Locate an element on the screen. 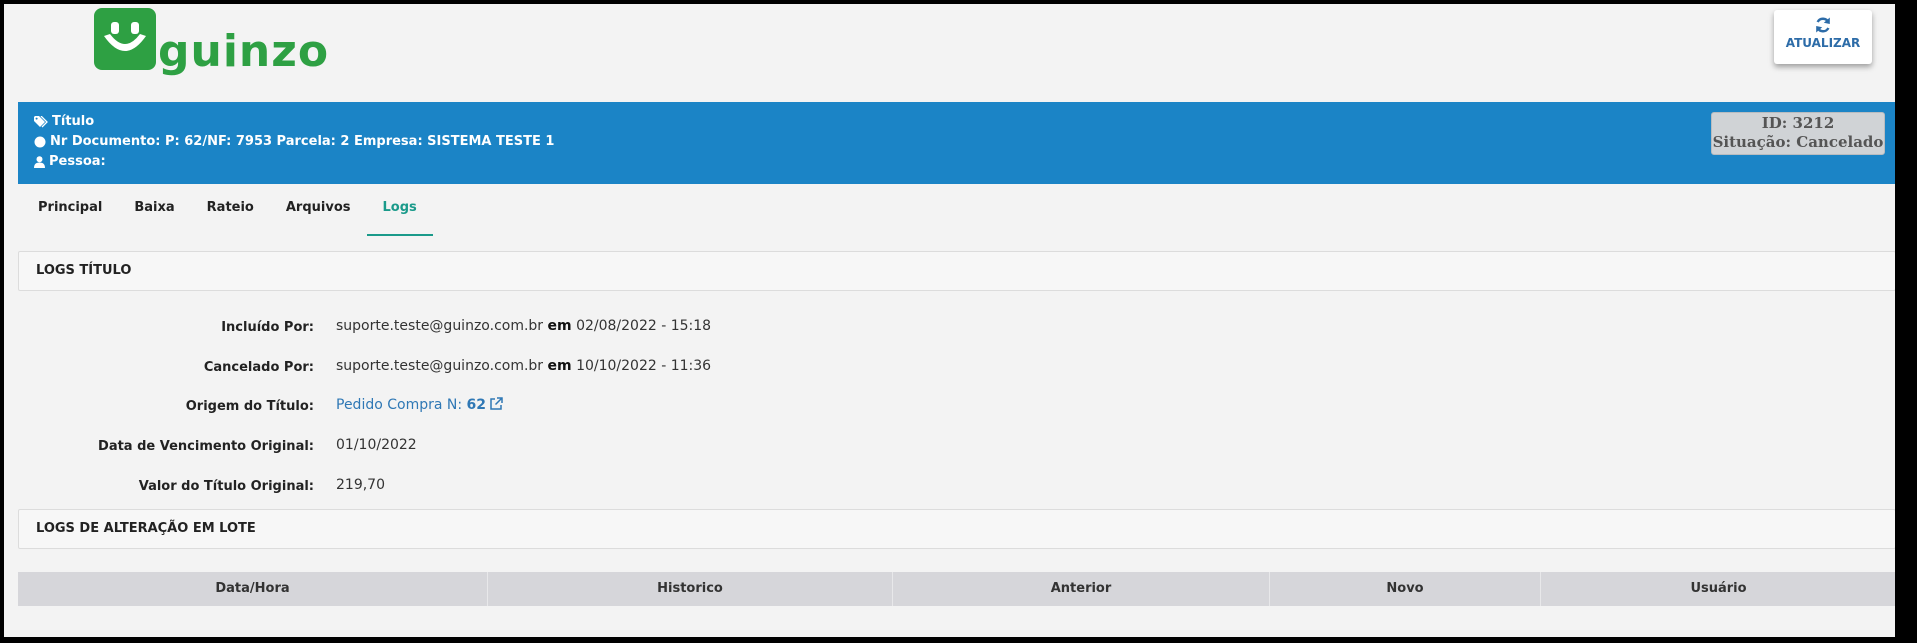 This screenshot has width=1917, height=643. smiley-logo-icon is located at coordinates (125, 39).